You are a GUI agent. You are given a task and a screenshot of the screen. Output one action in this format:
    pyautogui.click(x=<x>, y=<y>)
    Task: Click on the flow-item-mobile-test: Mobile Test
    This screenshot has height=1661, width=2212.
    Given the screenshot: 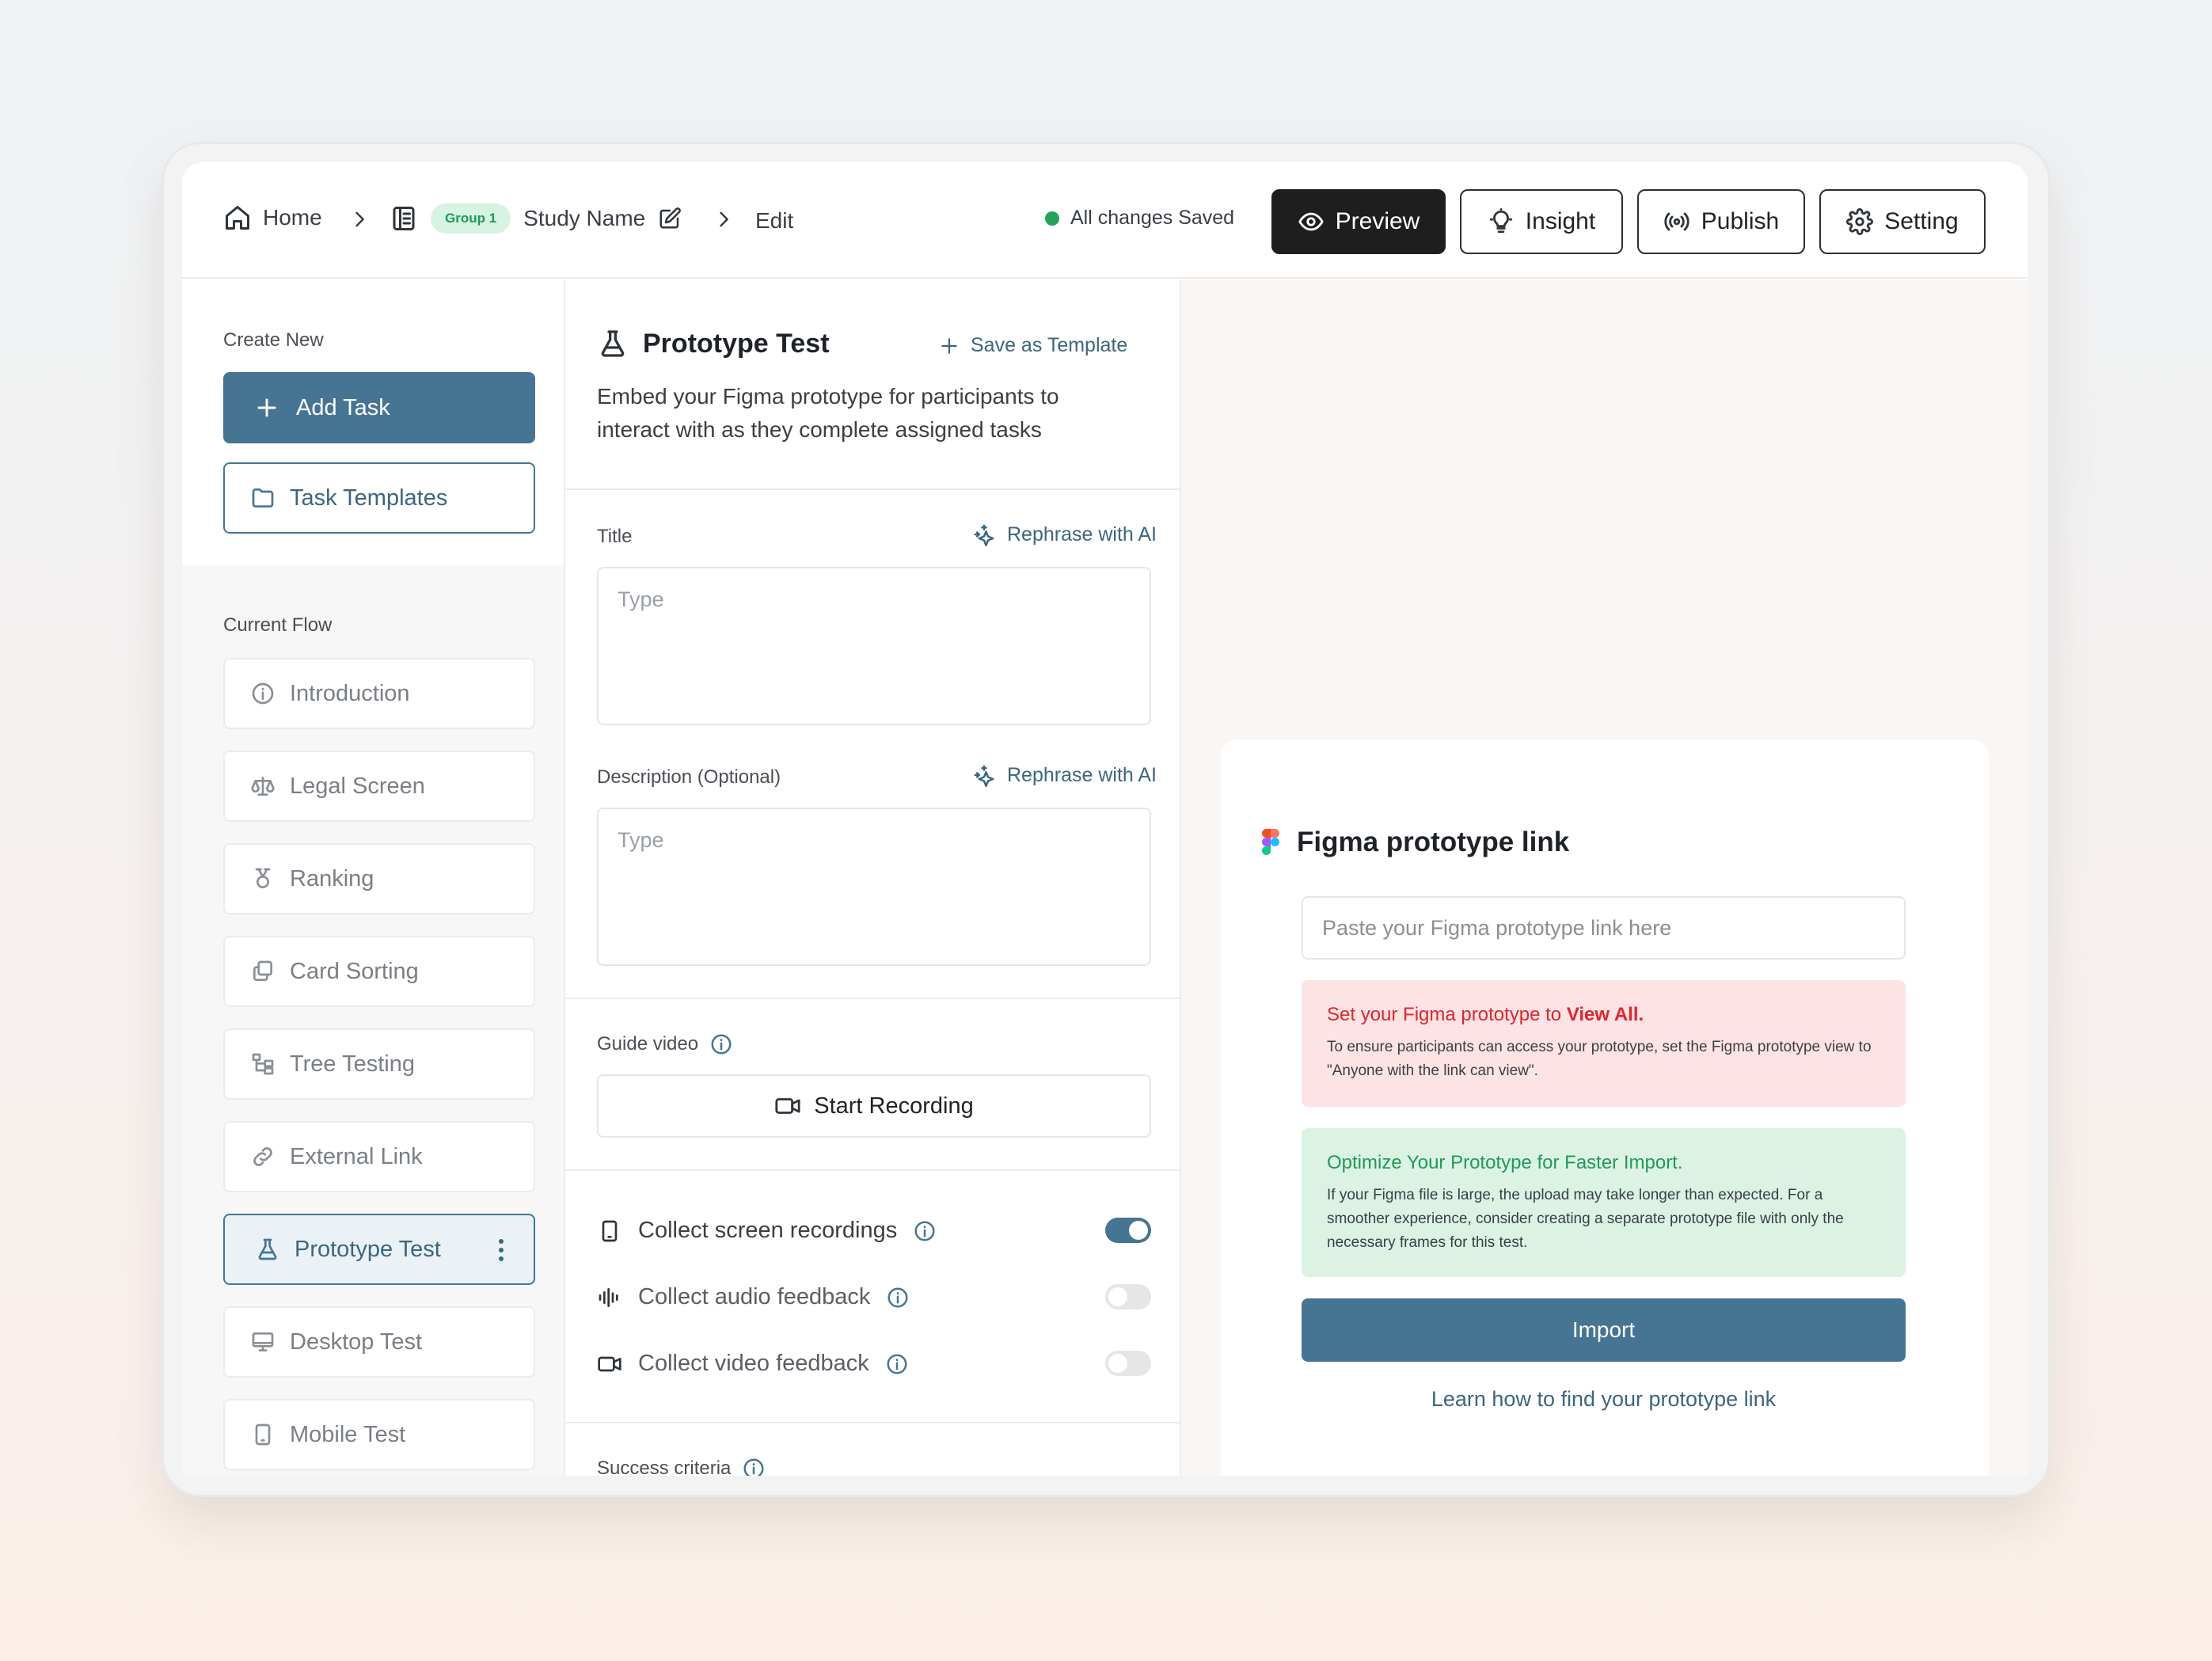 What is the action you would take?
    pyautogui.click(x=379, y=1434)
    